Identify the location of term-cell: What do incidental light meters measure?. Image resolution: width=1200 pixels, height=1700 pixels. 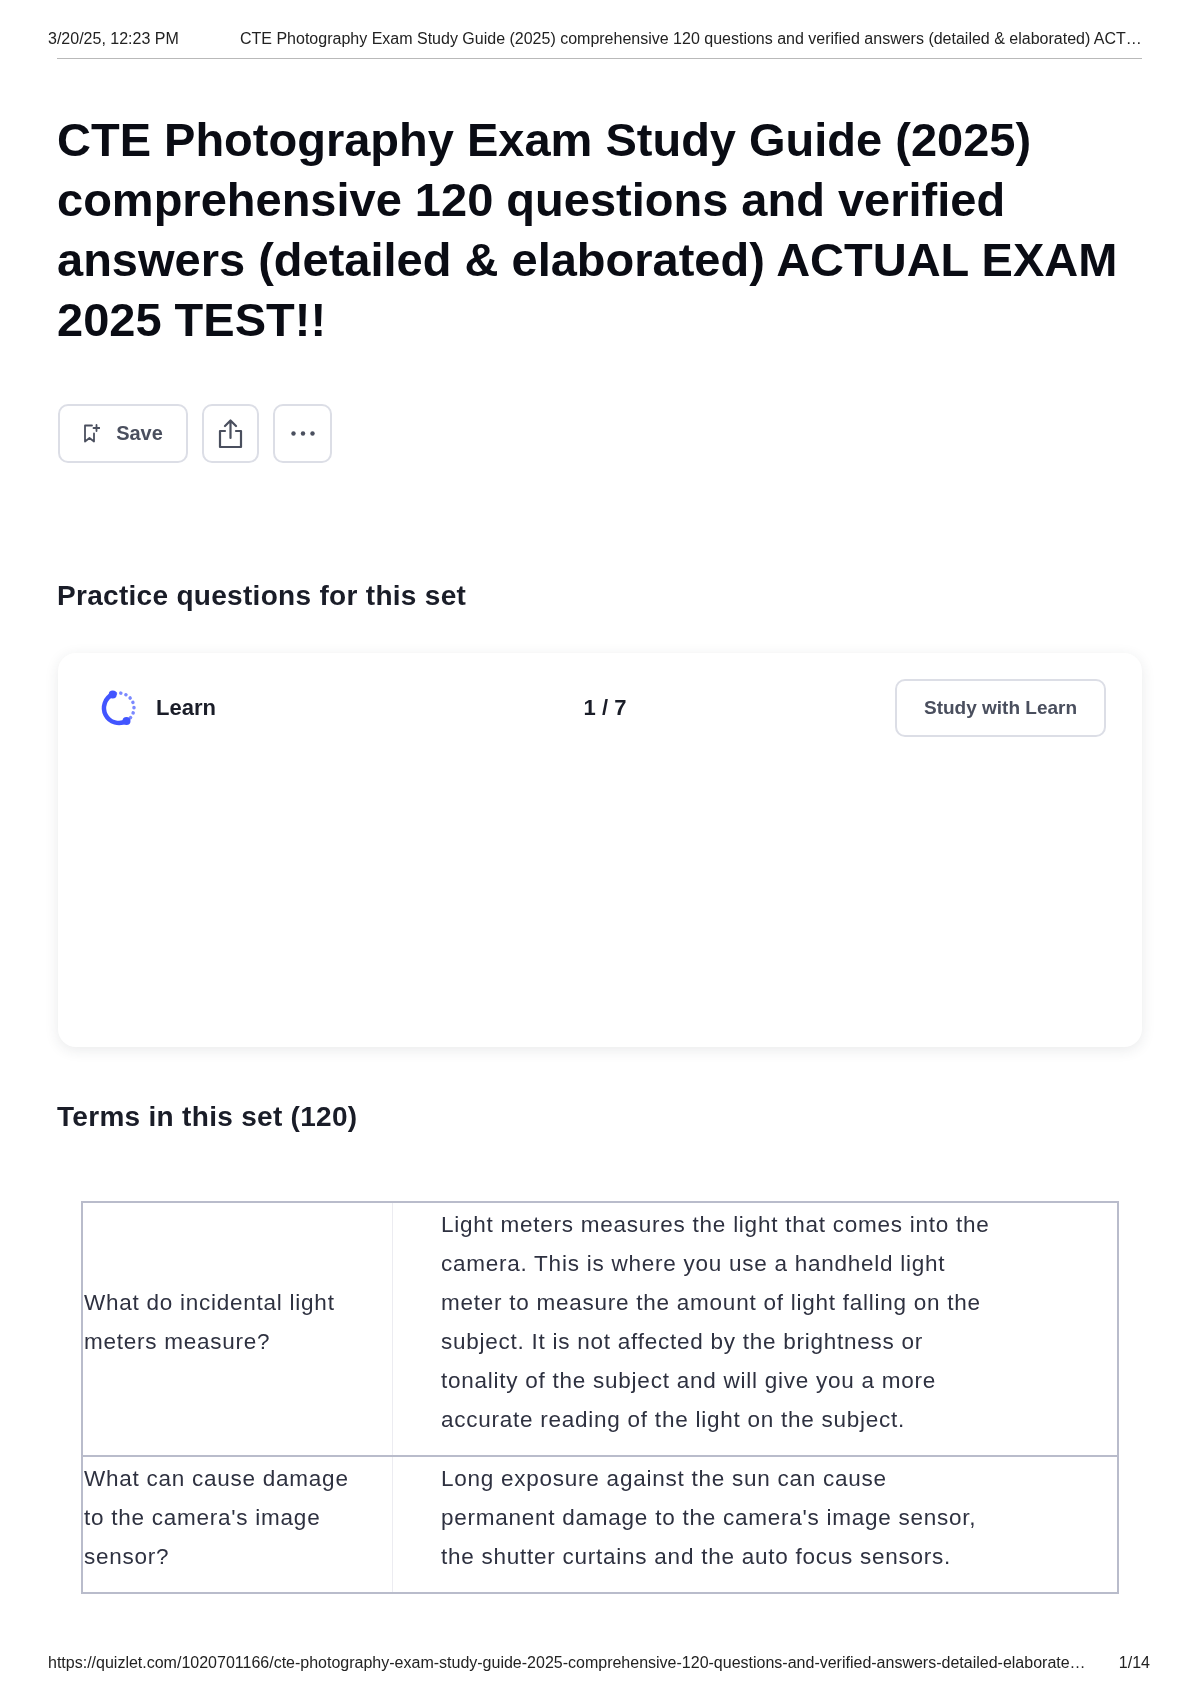
(237, 1329).